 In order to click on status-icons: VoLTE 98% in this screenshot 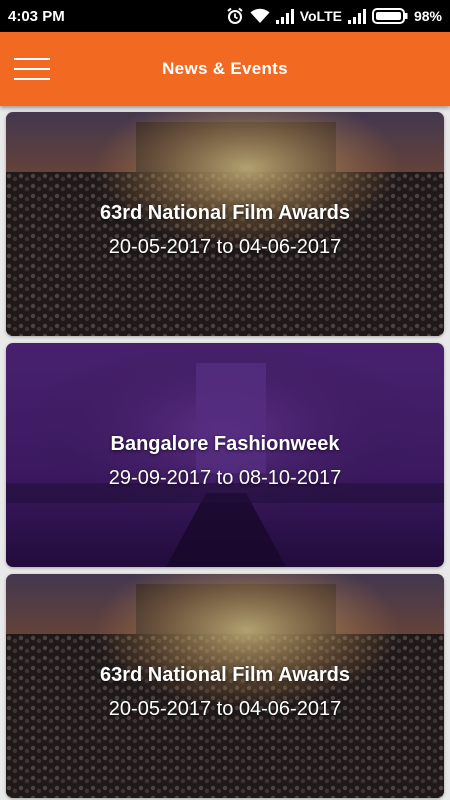, I will do `click(334, 16)`.